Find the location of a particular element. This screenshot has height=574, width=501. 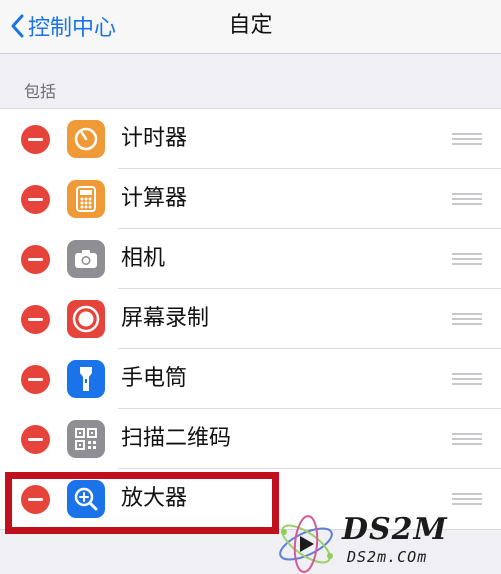

list-item-calculator: 计算器 is located at coordinates (250, 199).